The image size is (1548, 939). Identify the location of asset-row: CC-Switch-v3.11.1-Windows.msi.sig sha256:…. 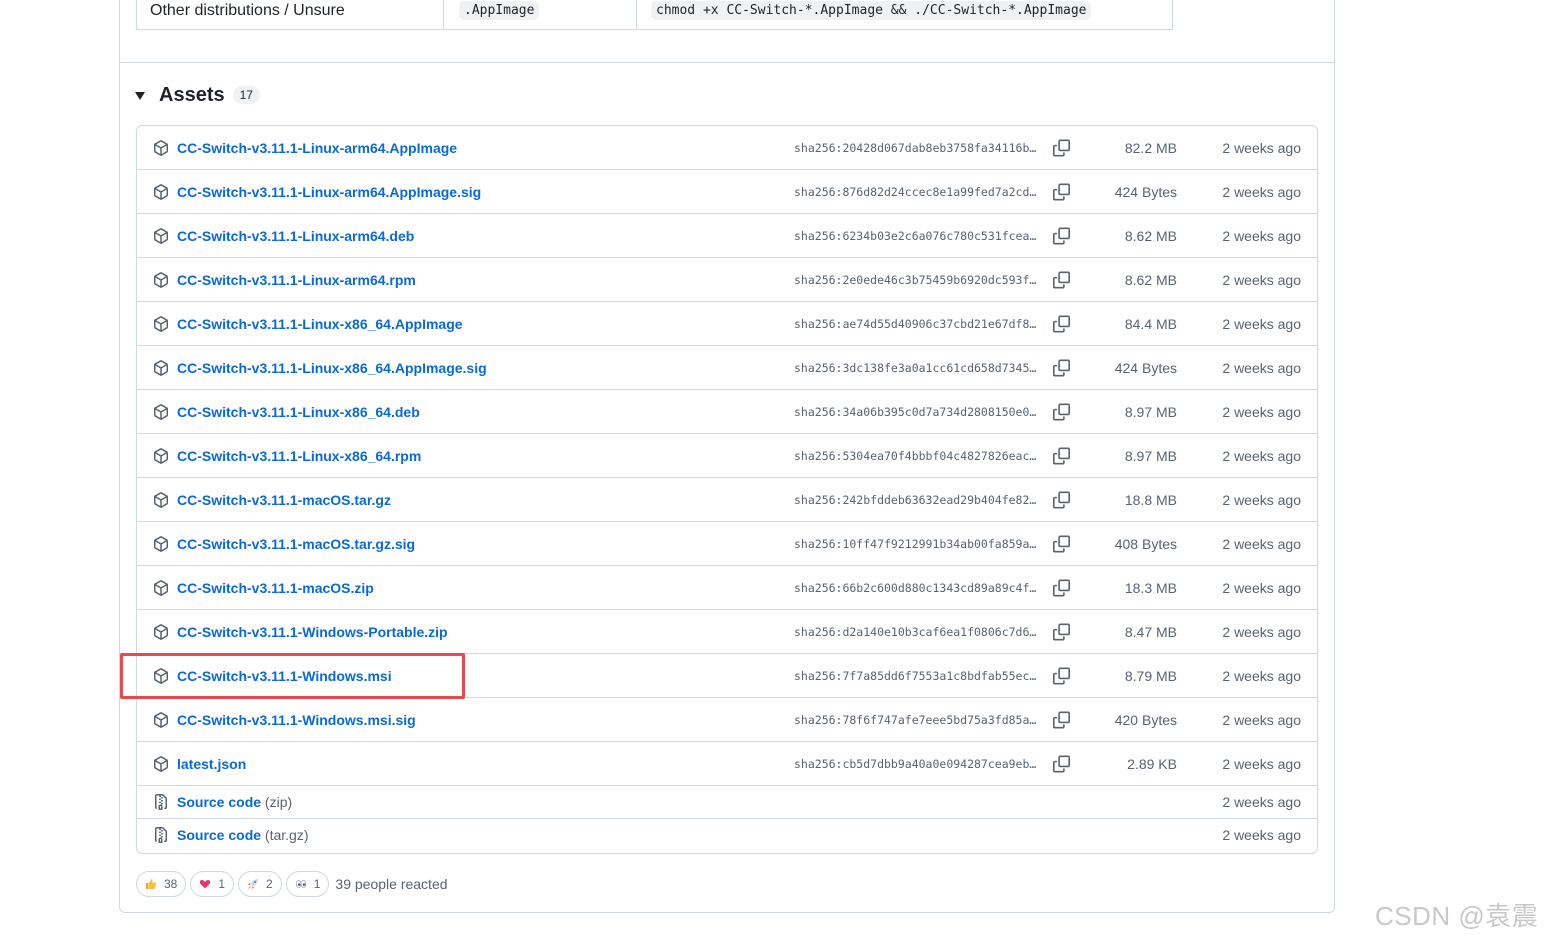
(727, 719).